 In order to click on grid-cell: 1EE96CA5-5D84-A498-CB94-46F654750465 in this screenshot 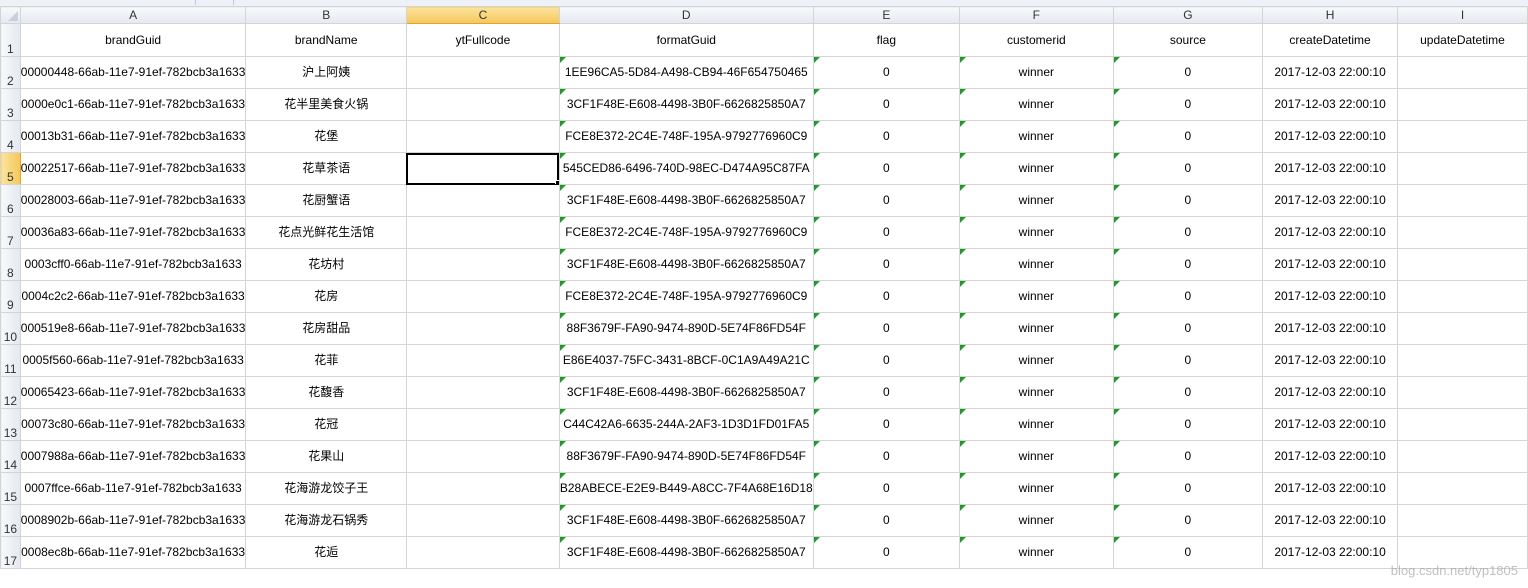, I will do `click(686, 72)`.